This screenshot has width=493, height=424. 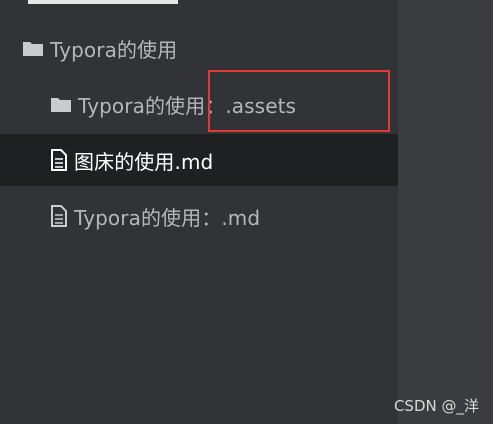 I want to click on tree-item-md-file: Typora的使用：.md, so click(x=199, y=216).